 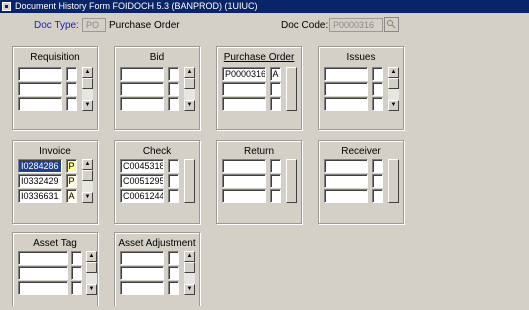 What do you see at coordinates (94, 25) in the screenshot?
I see `doc-type-field: PO` at bounding box center [94, 25].